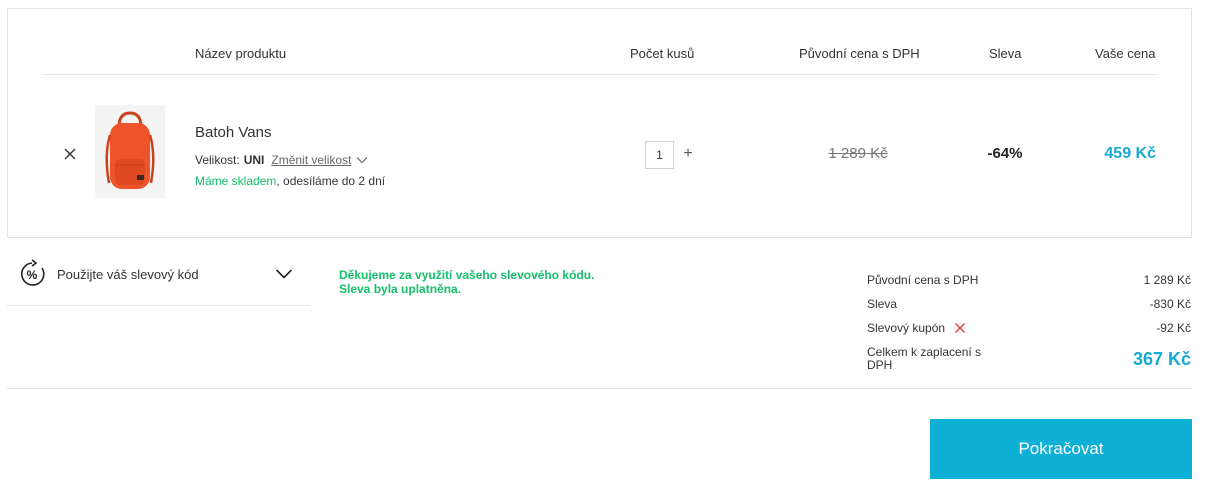 This screenshot has height=495, width=1207. I want to click on header-original-price: Původní cena s DPH, so click(859, 53).